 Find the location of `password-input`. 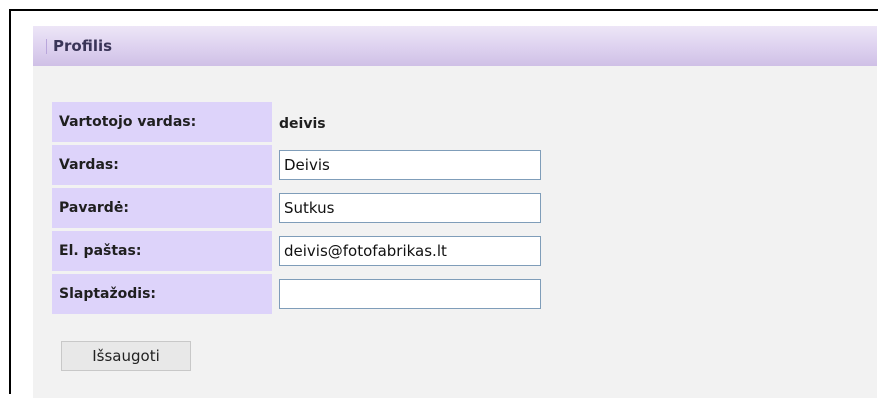

password-input is located at coordinates (410, 294).